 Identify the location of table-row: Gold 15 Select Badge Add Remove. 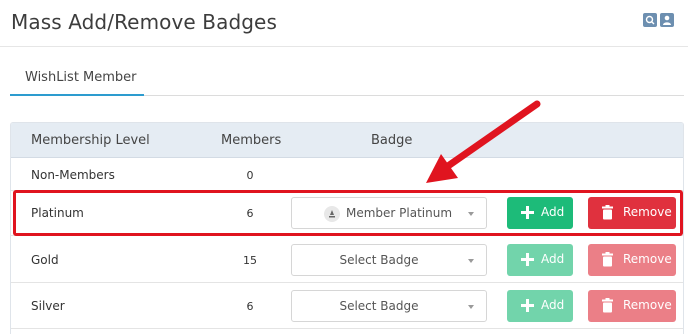
(347, 260).